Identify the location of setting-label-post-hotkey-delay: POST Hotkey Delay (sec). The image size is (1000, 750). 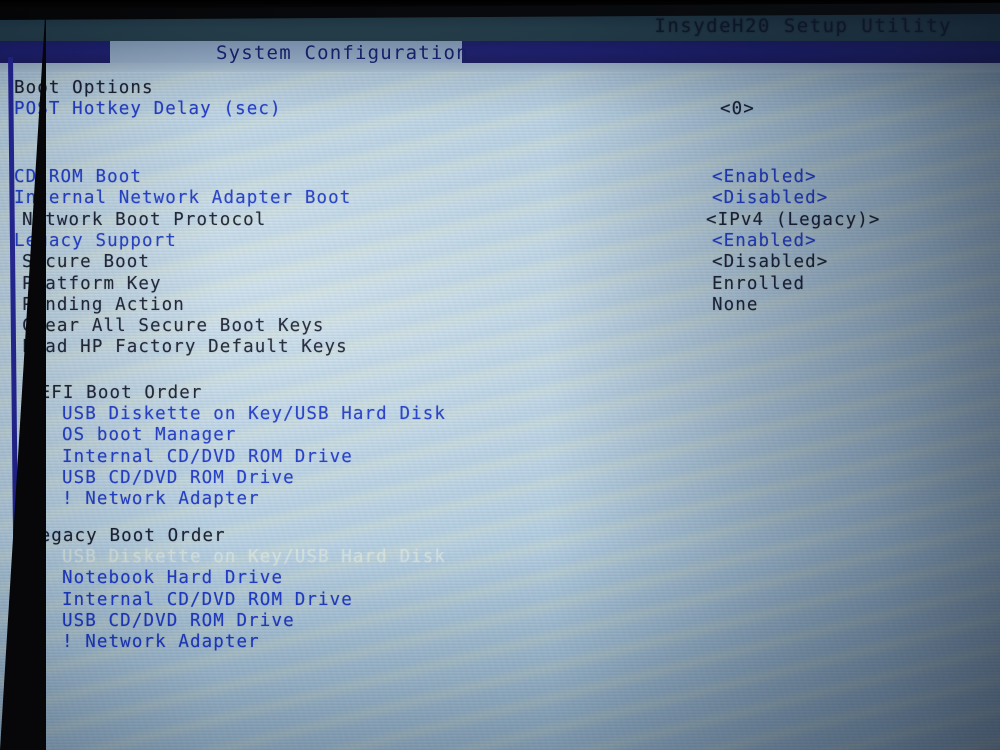
(148, 109).